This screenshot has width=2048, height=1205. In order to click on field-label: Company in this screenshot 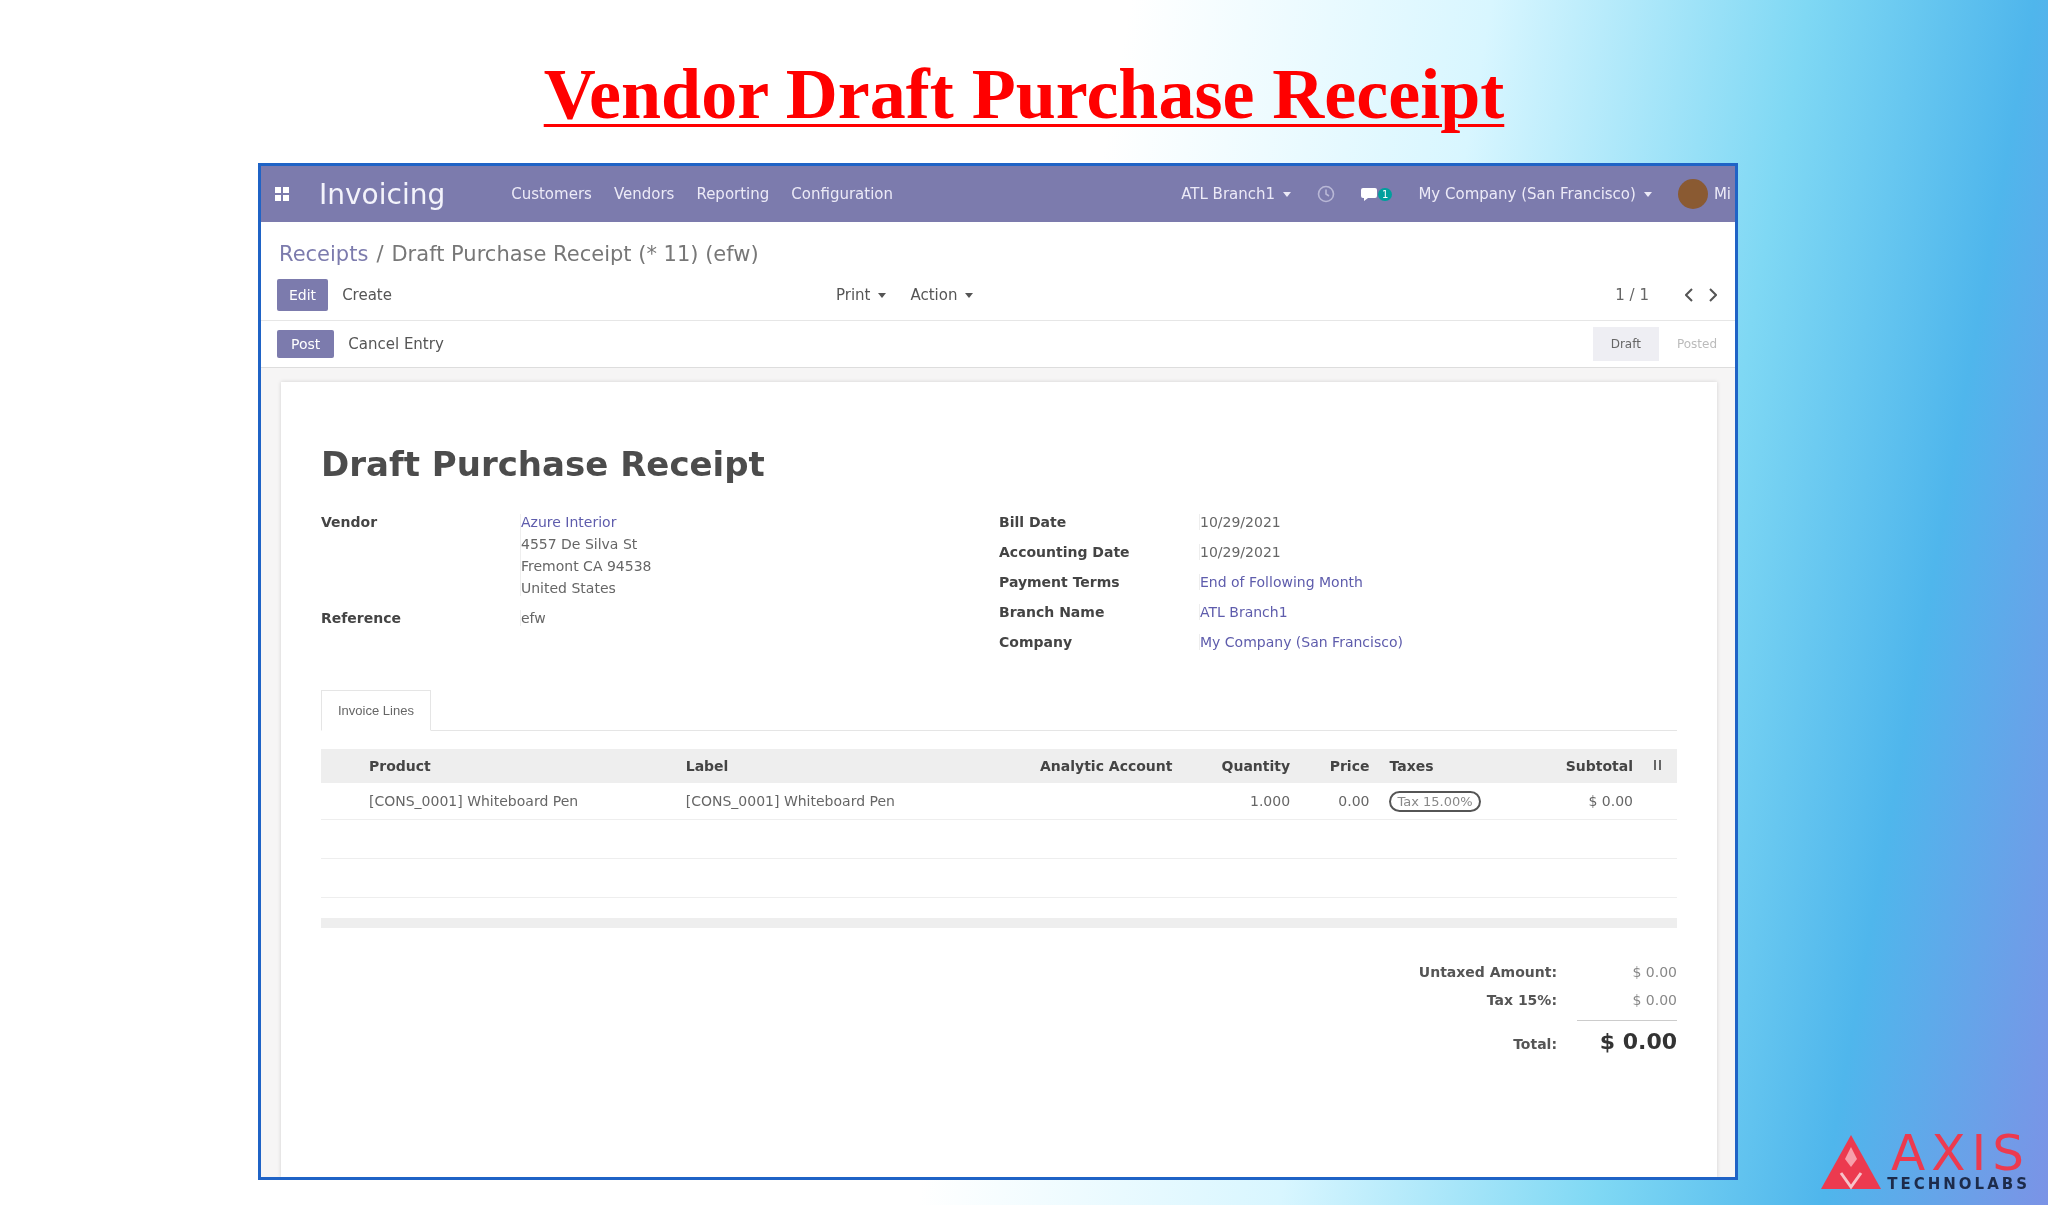, I will do `click(1036, 642)`.